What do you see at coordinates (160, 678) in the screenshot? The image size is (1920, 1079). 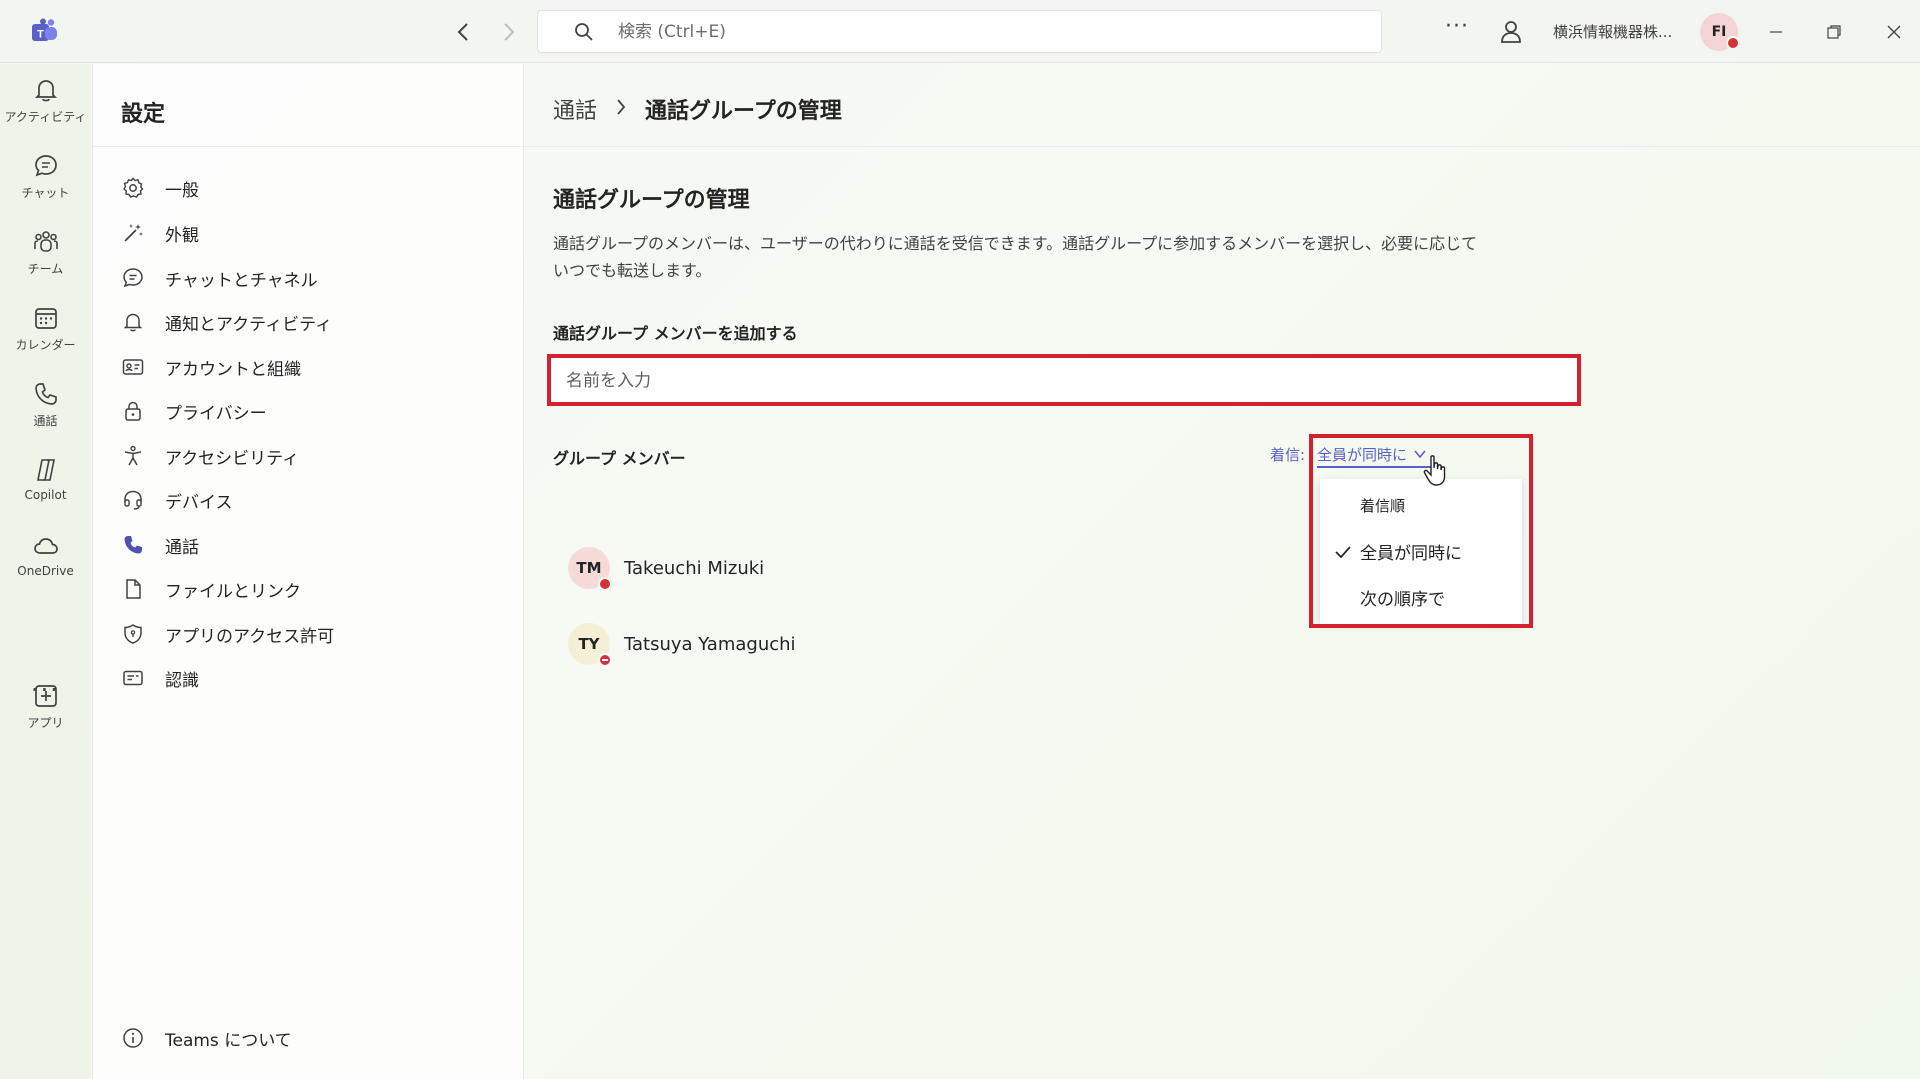 I see `settings-item-recognition: 認識` at bounding box center [160, 678].